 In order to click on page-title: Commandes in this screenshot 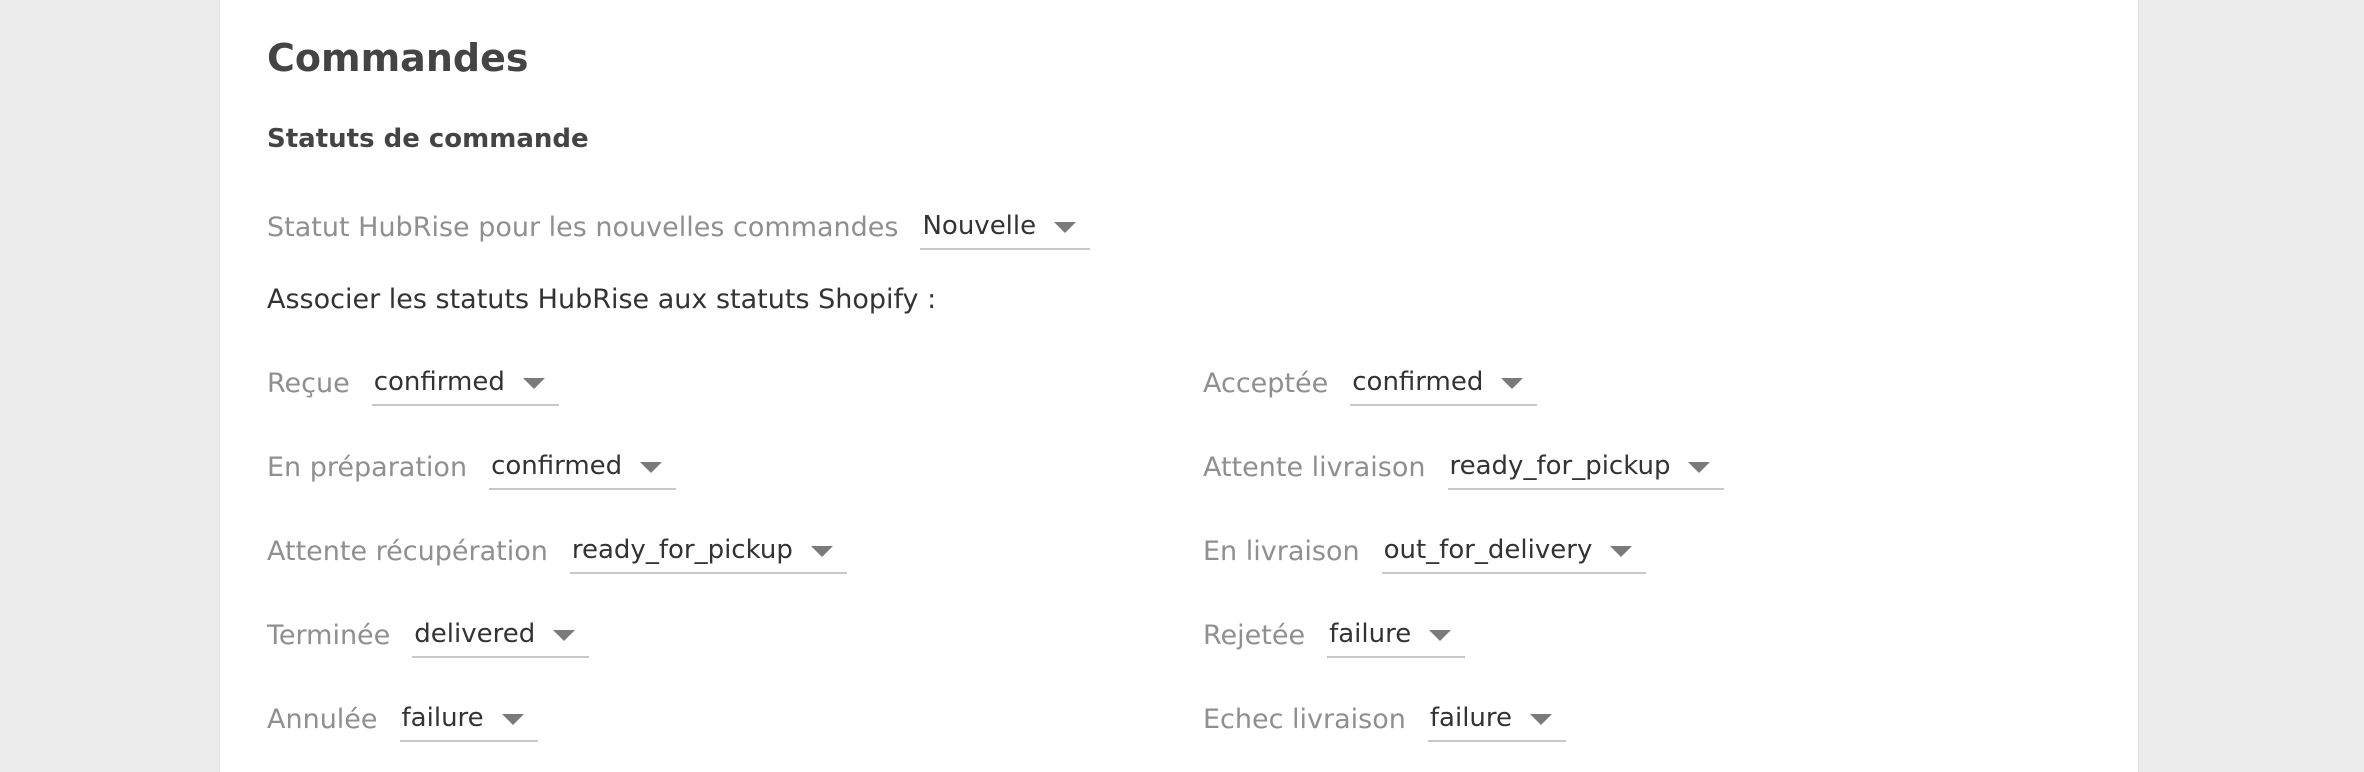, I will do `click(398, 58)`.